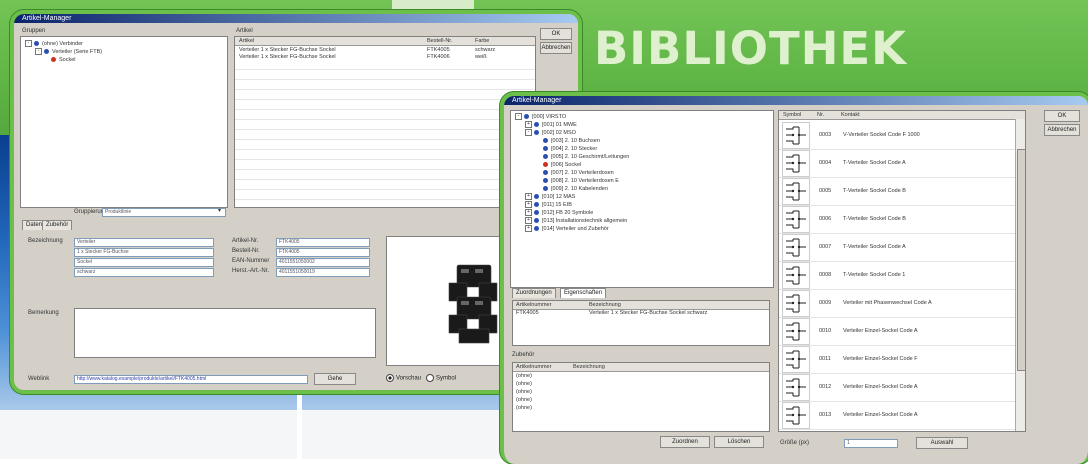  What do you see at coordinates (897, 163) in the screenshot?
I see `symbol-row: 0004 T-Verteiler Sockel Code A` at bounding box center [897, 163].